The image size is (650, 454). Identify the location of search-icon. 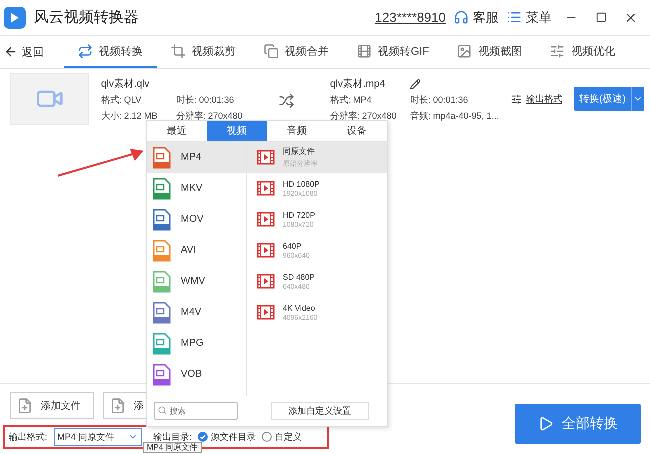
(162, 410).